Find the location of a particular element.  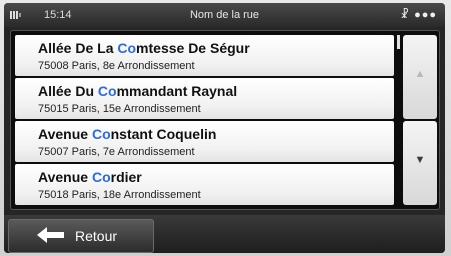

back-button: Retour is located at coordinates (81, 236).